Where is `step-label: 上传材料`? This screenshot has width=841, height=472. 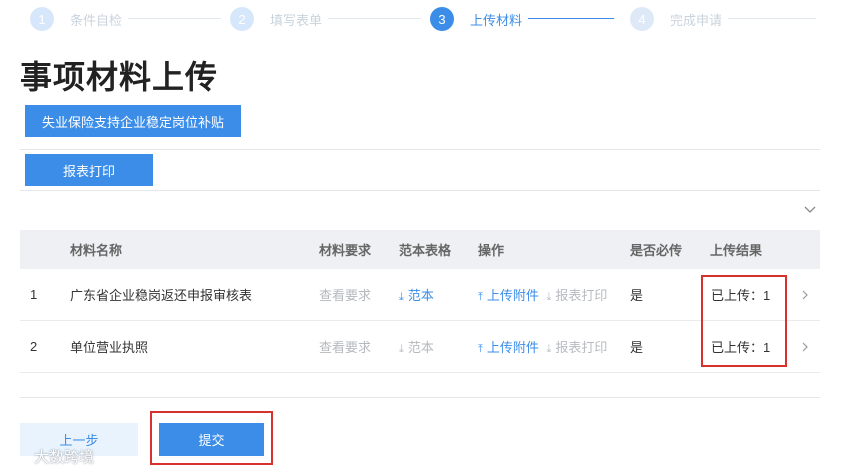 step-label: 上传材料 is located at coordinates (496, 20).